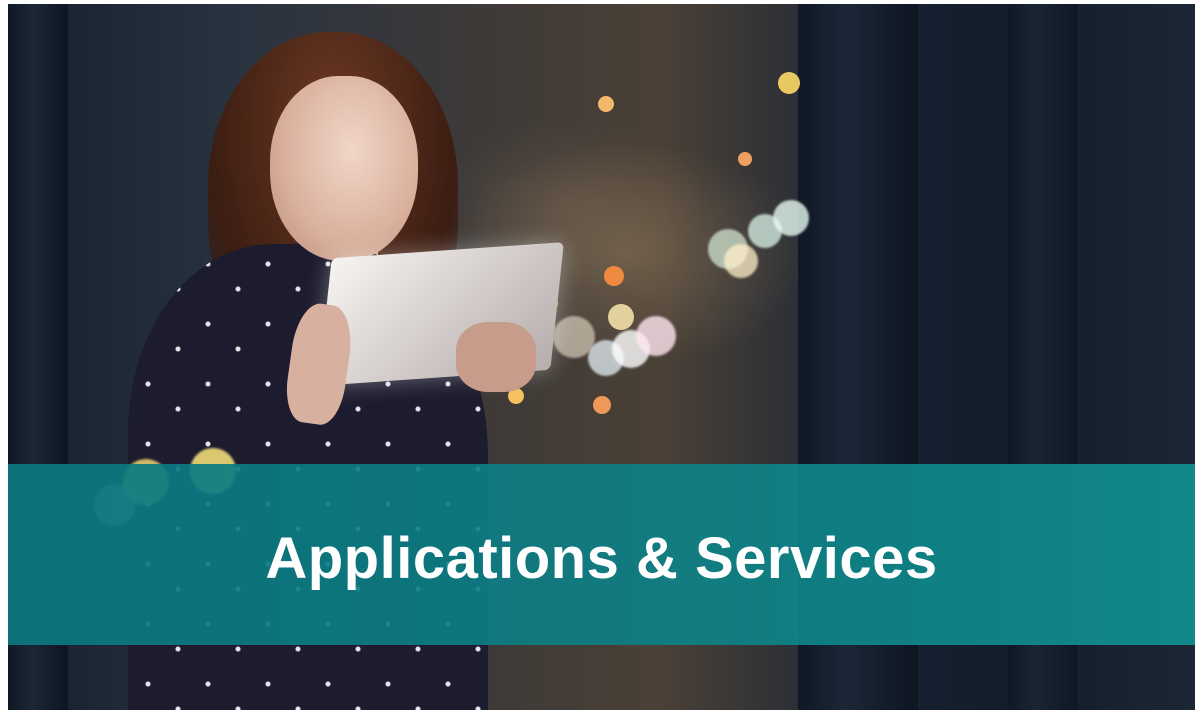  What do you see at coordinates (601, 558) in the screenshot?
I see `page-title: Applications & Services` at bounding box center [601, 558].